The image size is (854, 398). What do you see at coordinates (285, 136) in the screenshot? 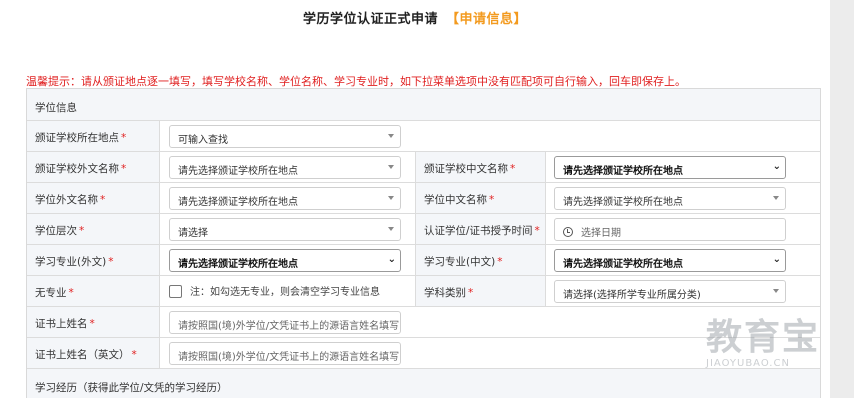
I see `issuing-location-select: 可输入查找` at bounding box center [285, 136].